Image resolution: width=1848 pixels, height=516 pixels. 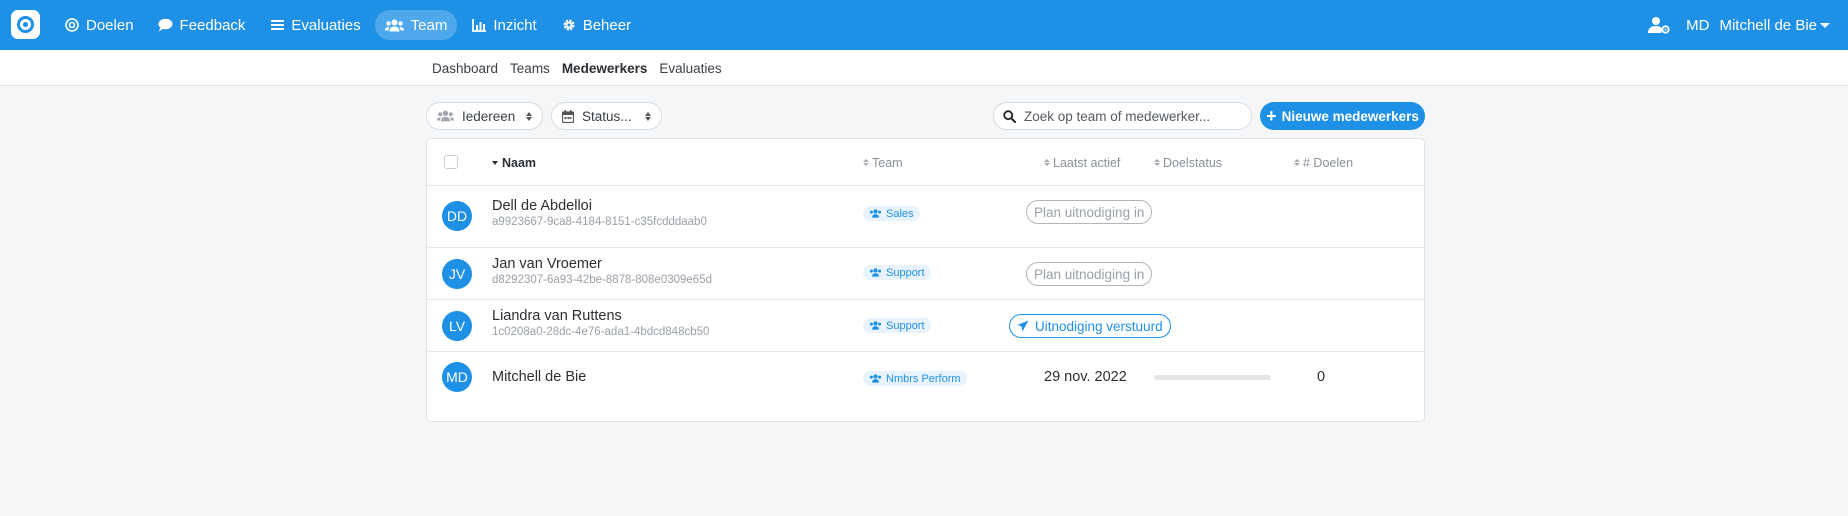 I want to click on nav-item-team: Team, so click(x=416, y=25).